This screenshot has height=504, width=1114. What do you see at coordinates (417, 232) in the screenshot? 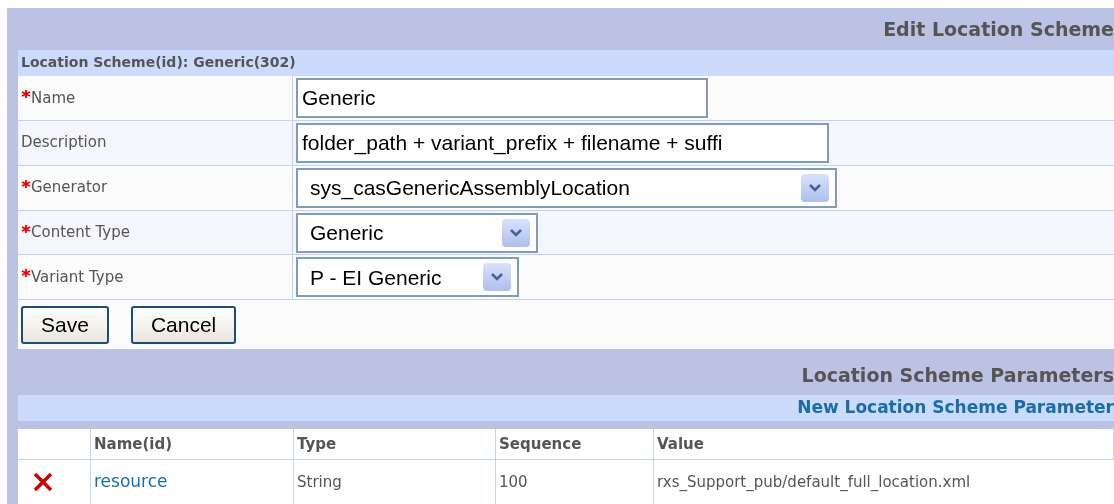
I see `dropdown: Generic` at bounding box center [417, 232].